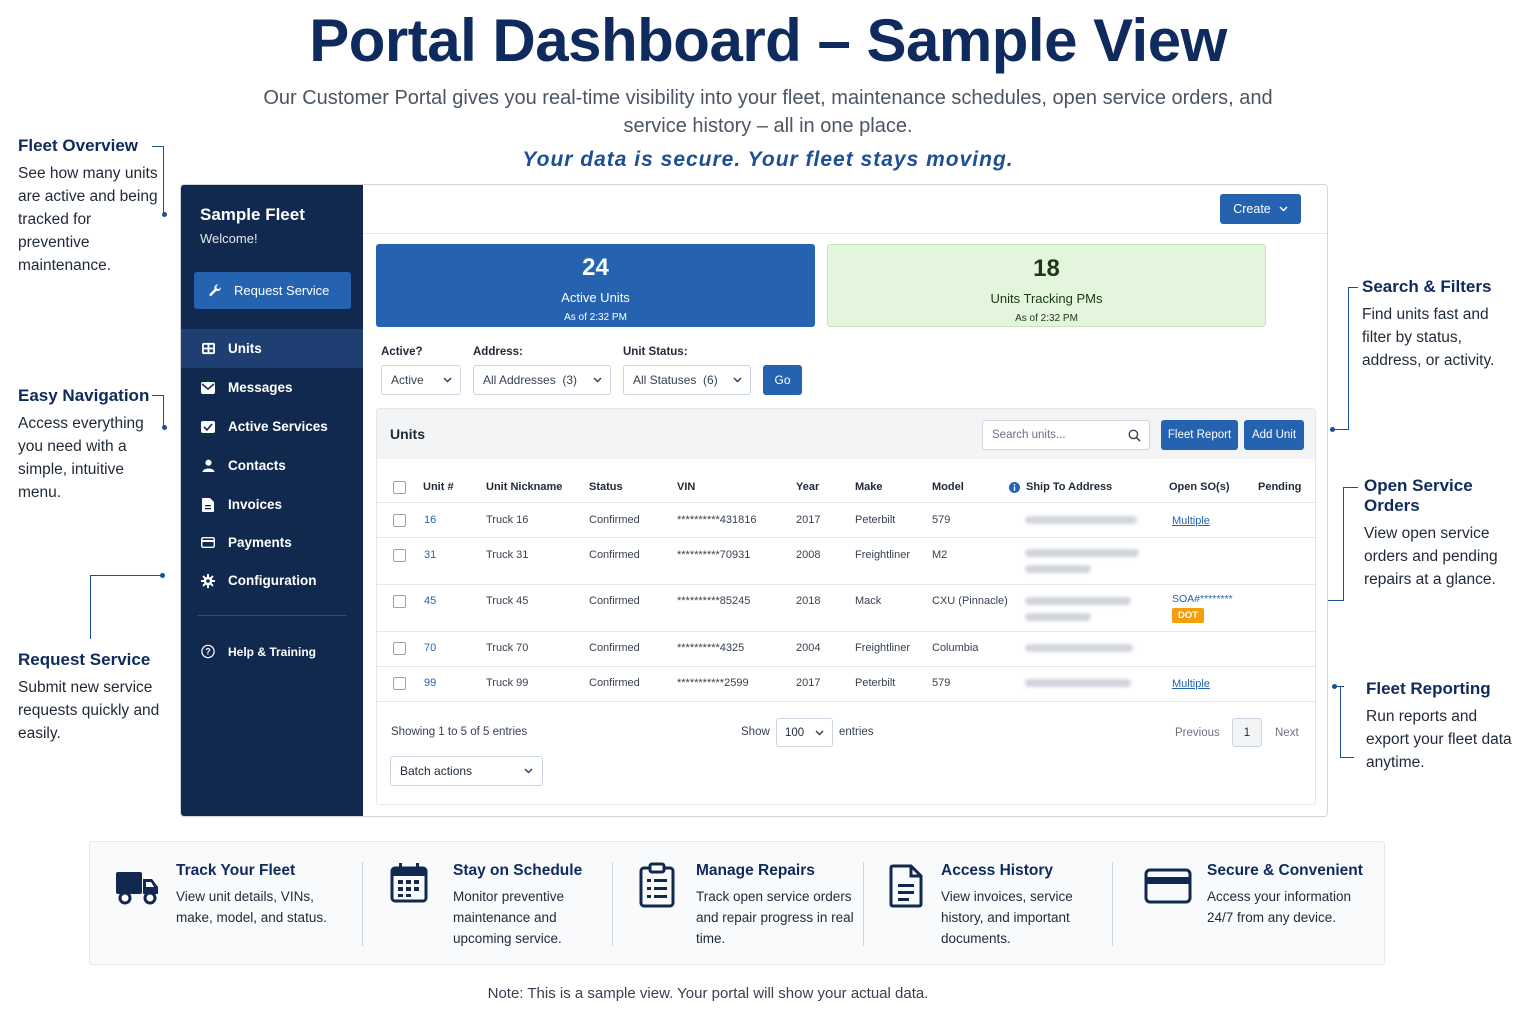  I want to click on go-button: Go, so click(782, 380).